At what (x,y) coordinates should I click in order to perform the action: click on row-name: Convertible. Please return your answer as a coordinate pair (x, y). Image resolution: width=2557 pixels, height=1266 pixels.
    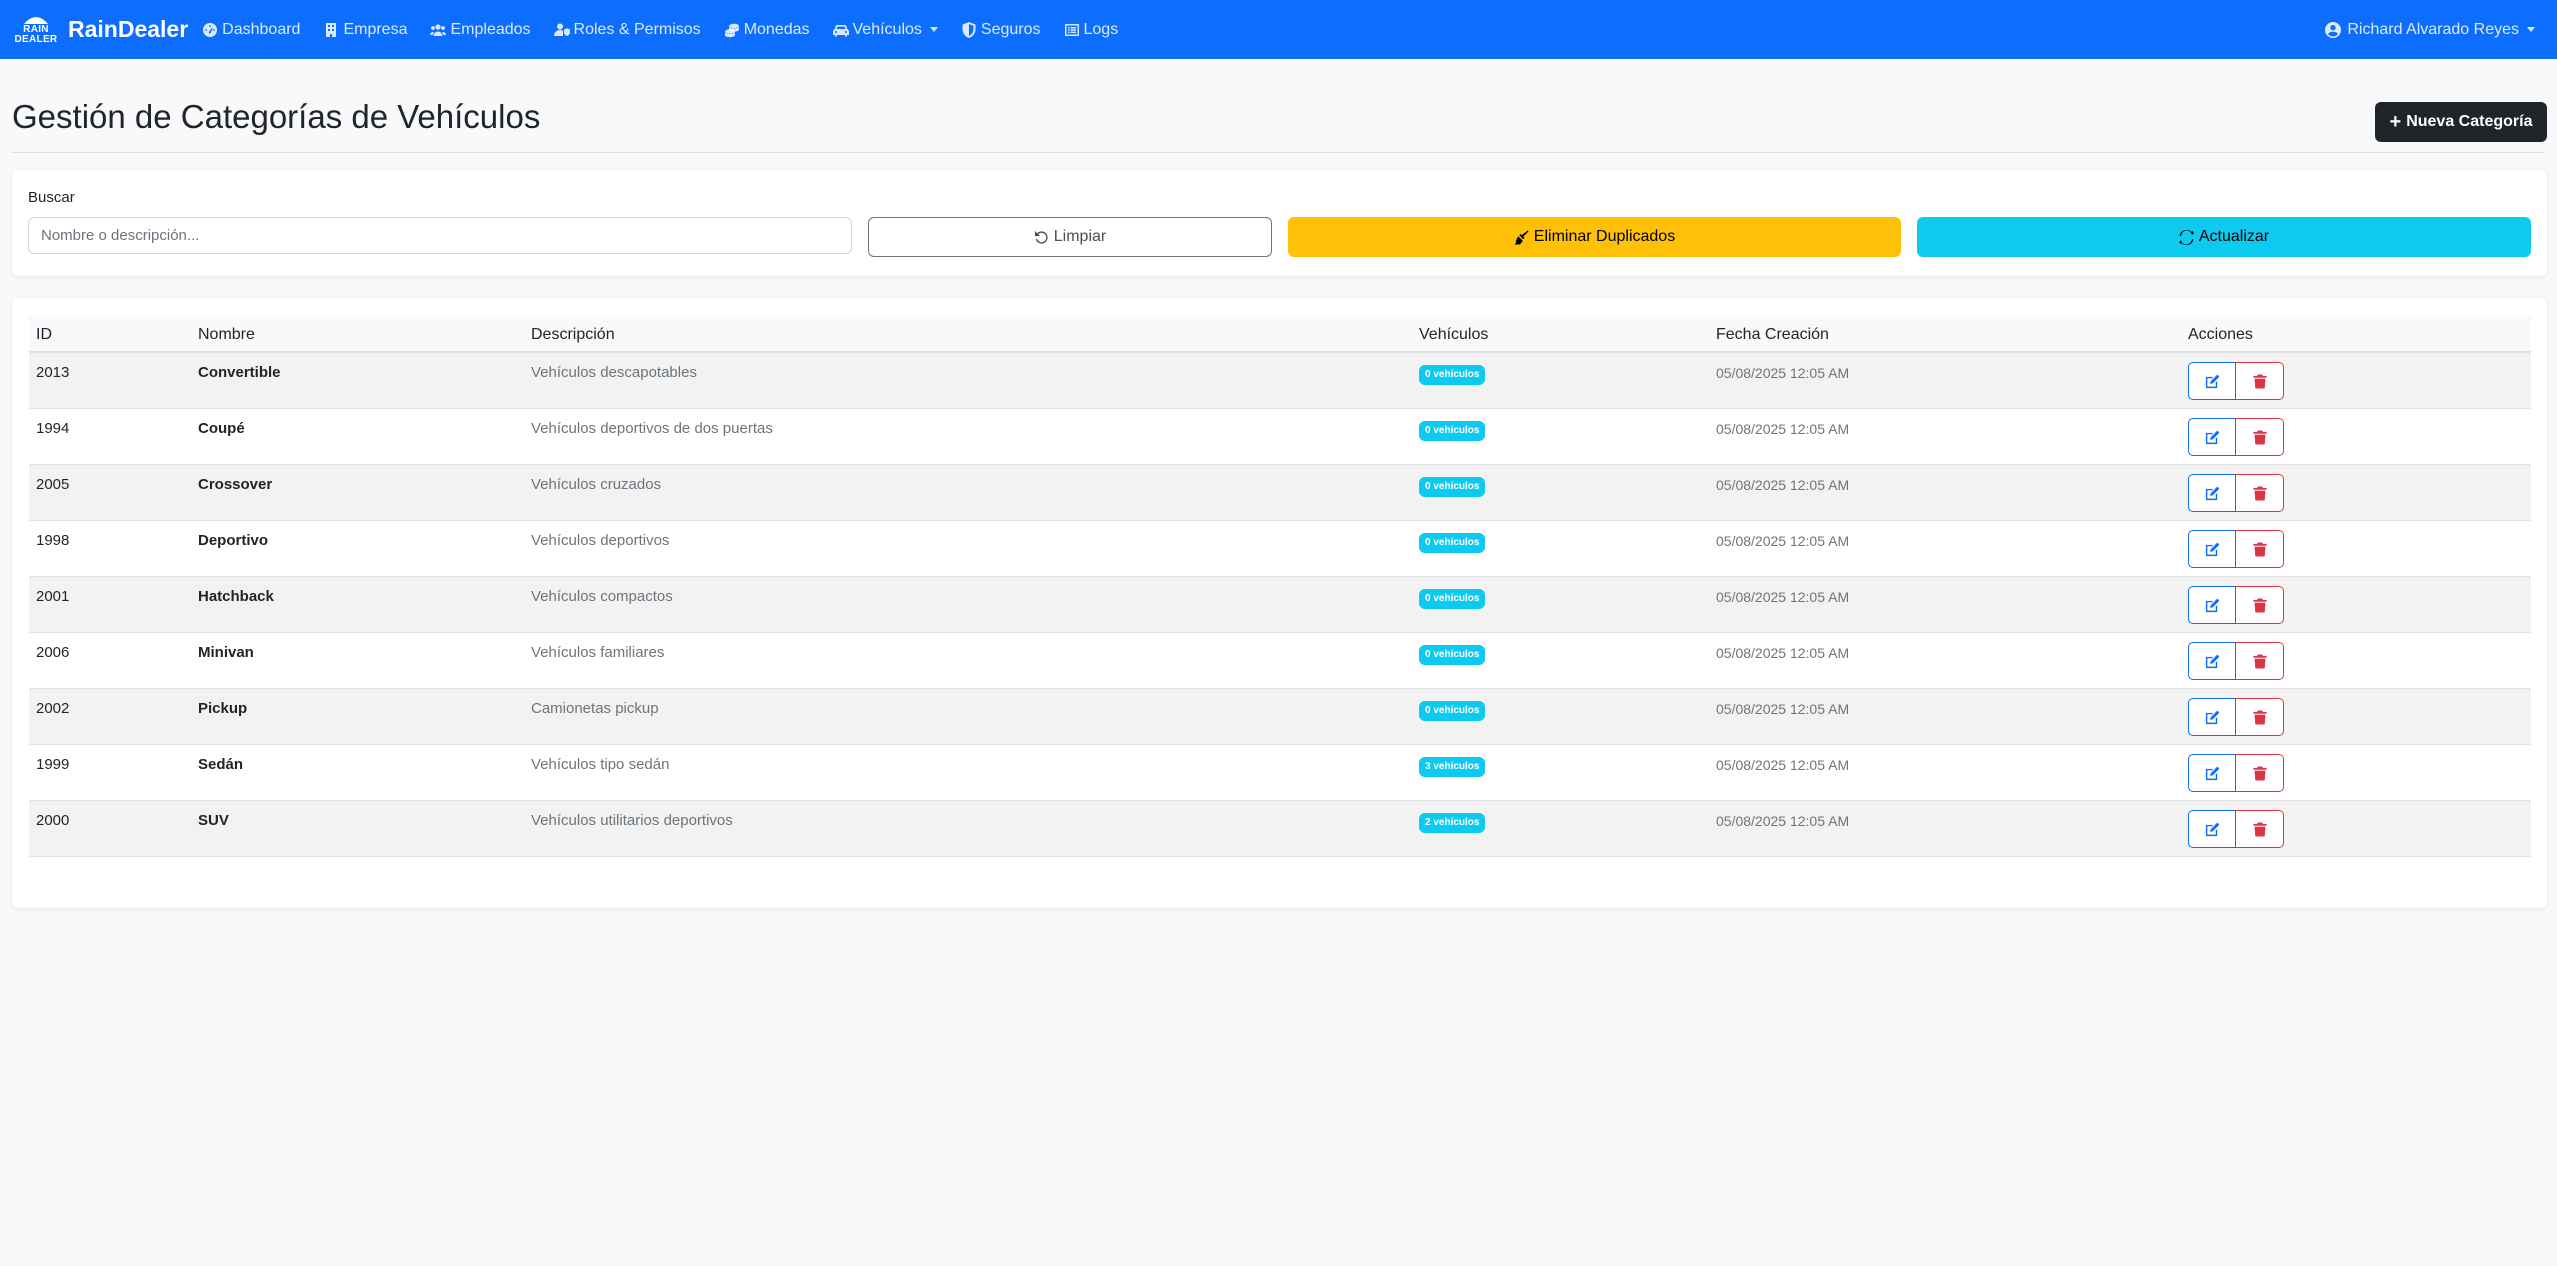
    Looking at the image, I should click on (239, 372).